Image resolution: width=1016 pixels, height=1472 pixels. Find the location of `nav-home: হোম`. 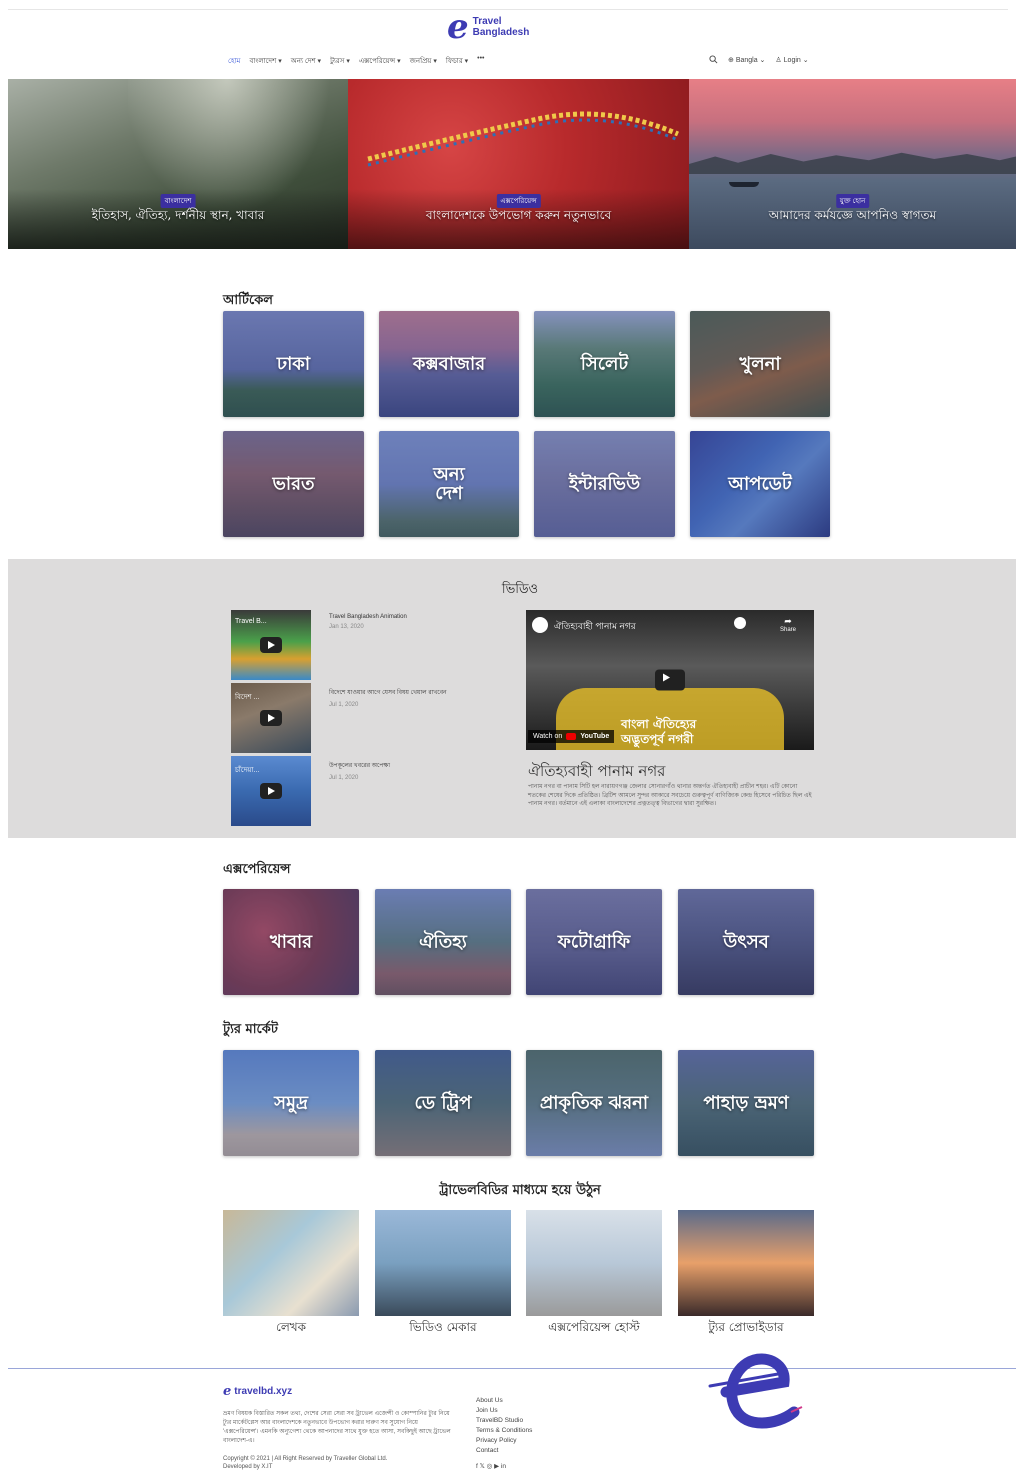

nav-home: হোম is located at coordinates (234, 61).